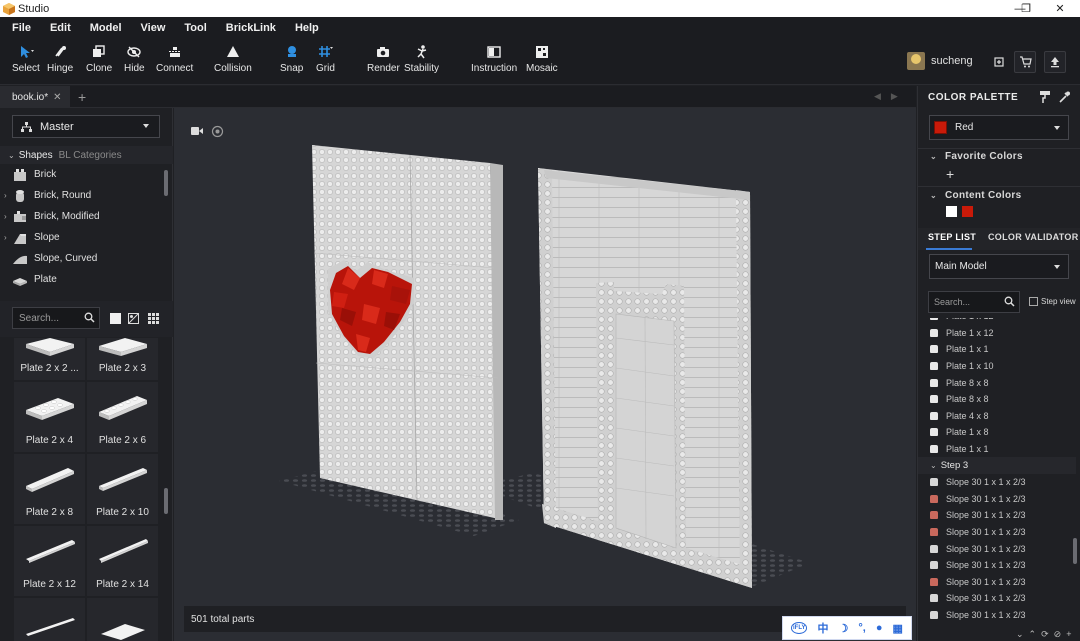  I want to click on category-item: › Brick, Round, so click(81, 195).